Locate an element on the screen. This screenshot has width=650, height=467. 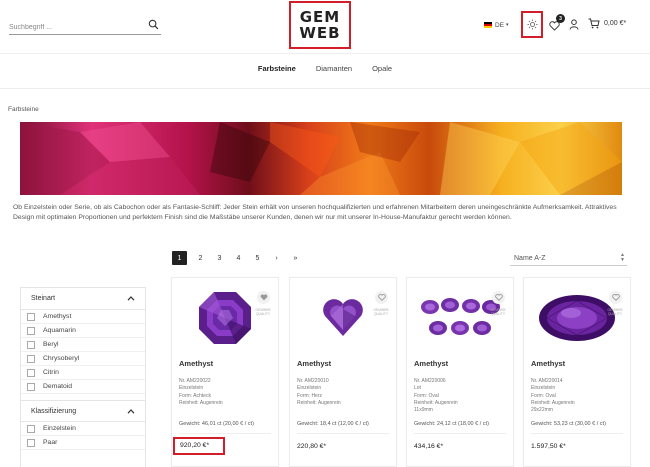
theme-toggle-button is located at coordinates (532, 24).